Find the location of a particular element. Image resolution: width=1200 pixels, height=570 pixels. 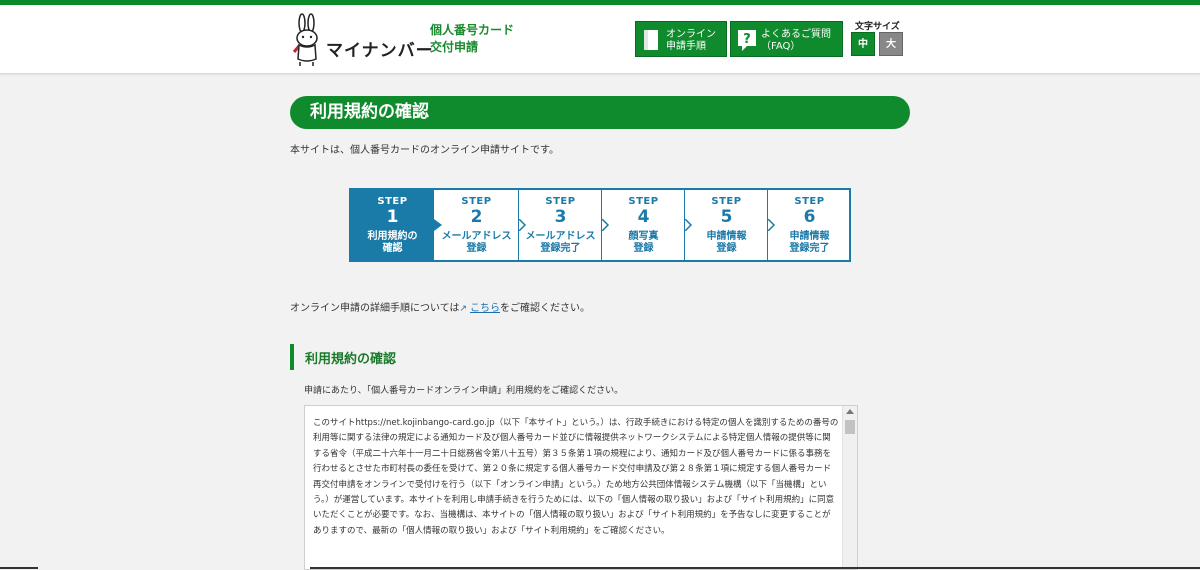

terms-scrollbar is located at coordinates (849, 487).